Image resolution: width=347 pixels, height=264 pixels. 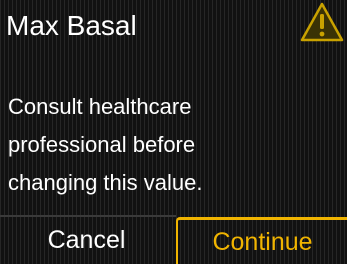 What do you see at coordinates (322, 22) in the screenshot?
I see `warning-triangle-icon` at bounding box center [322, 22].